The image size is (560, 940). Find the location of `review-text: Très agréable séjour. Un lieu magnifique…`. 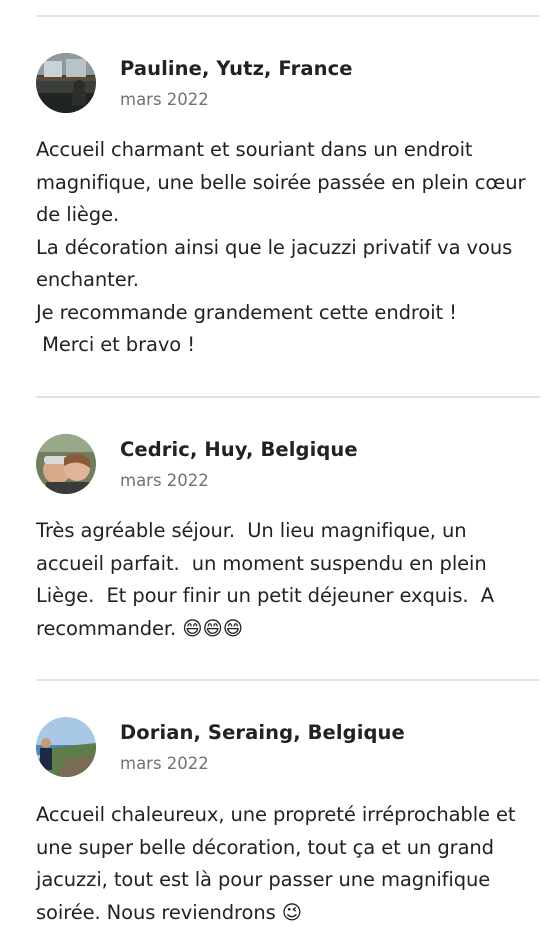

review-text: Très agréable séjour. Un lieu magnifique… is located at coordinates (265, 579).